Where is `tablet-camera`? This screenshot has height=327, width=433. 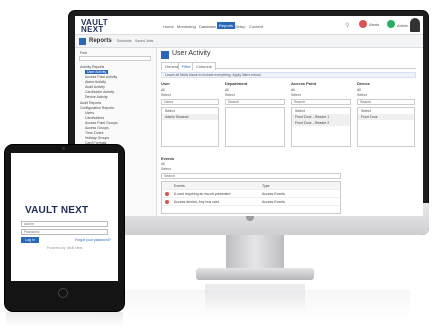
tablet-camera is located at coordinates (63, 148).